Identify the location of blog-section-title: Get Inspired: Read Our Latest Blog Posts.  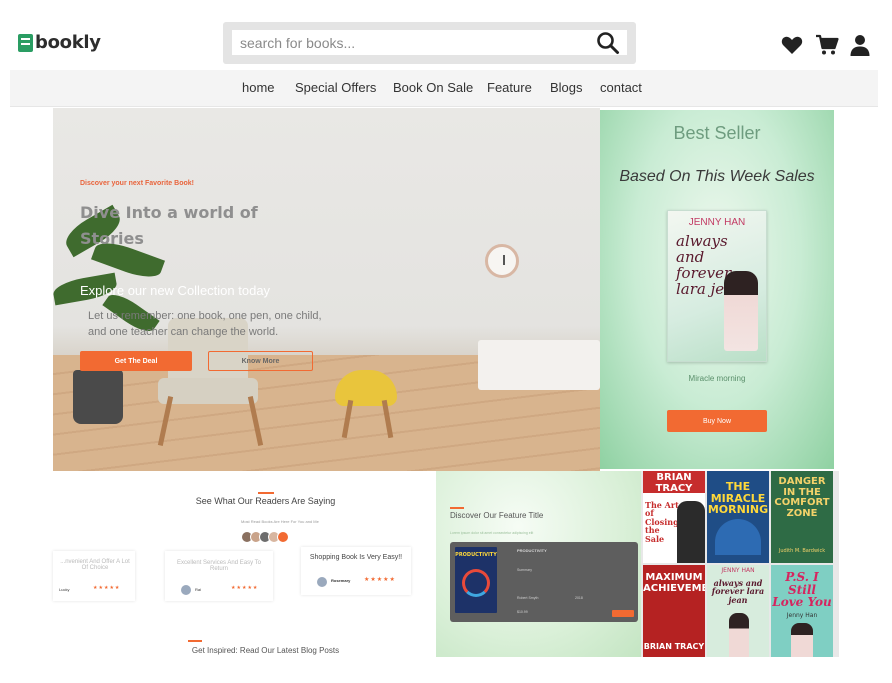
(265, 650).